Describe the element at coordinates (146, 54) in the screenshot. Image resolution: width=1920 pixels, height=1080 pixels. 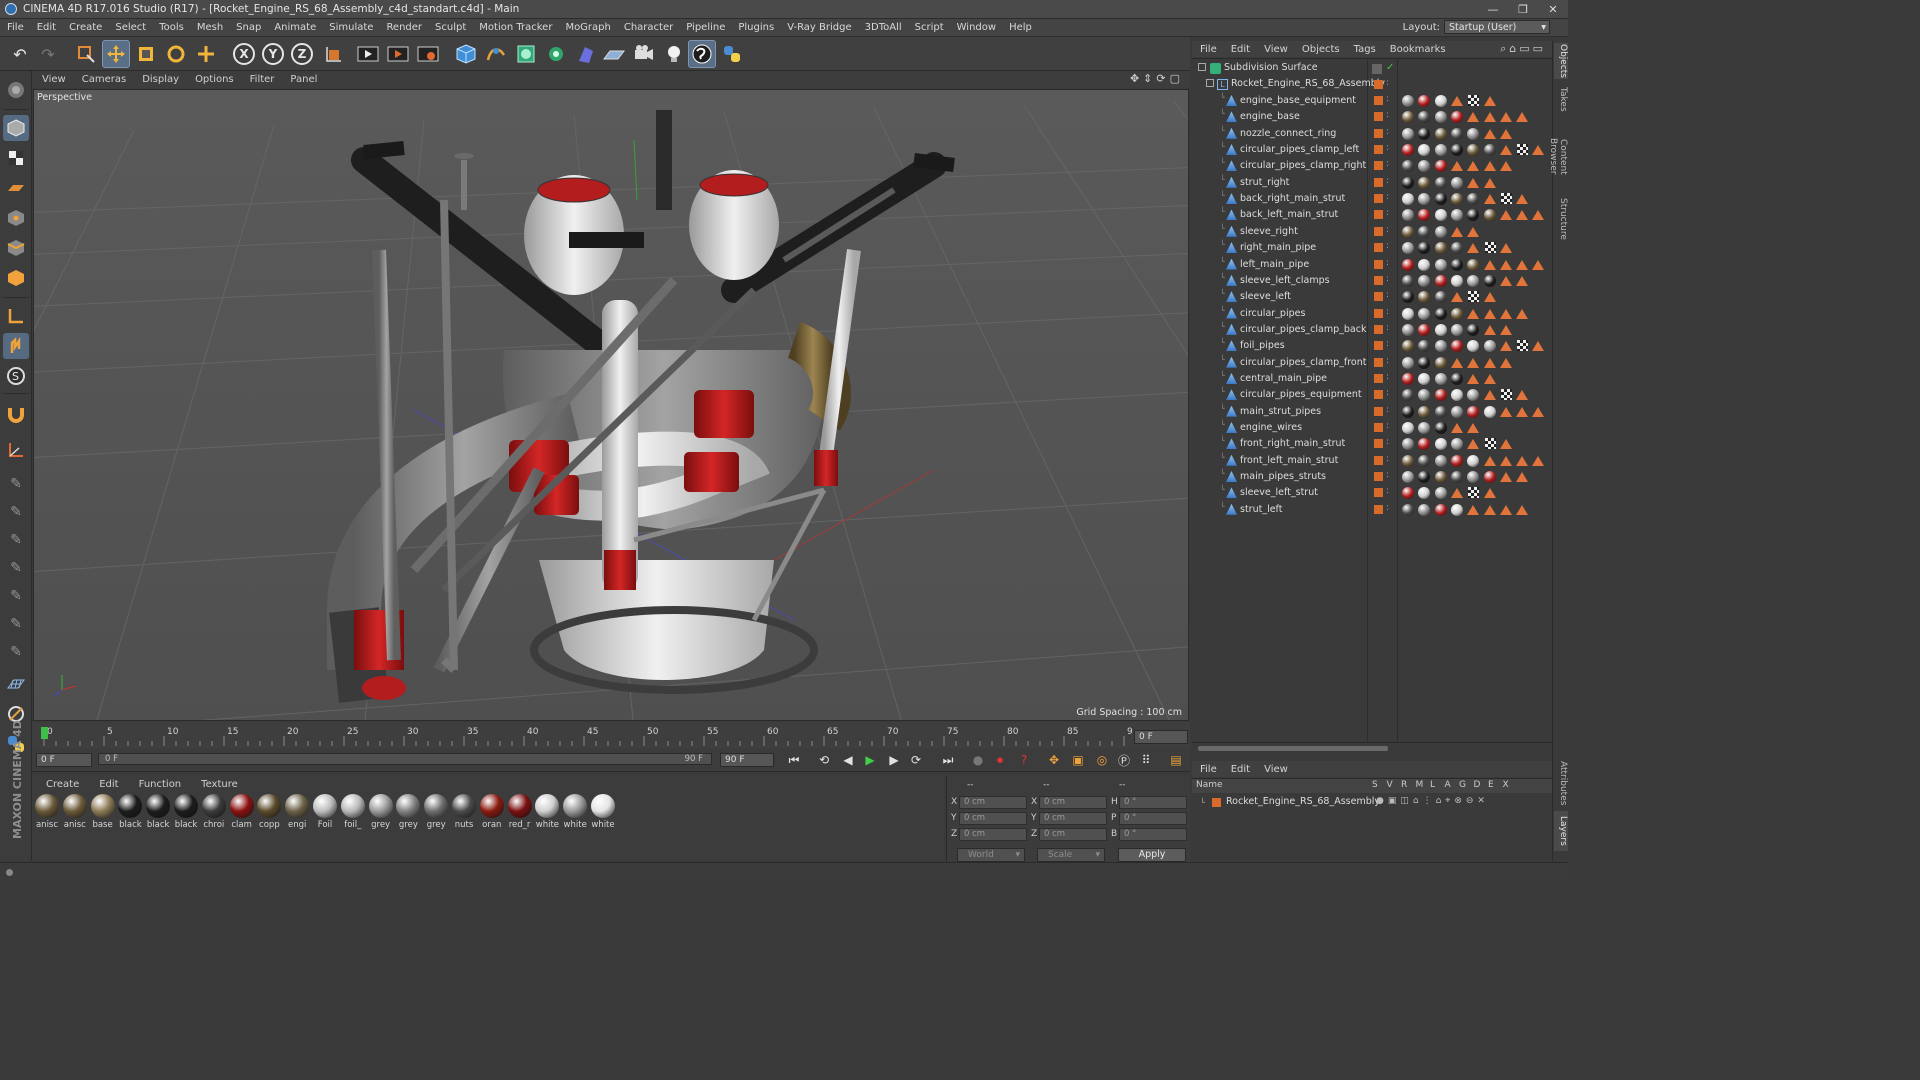
I see `scale-icon` at that location.